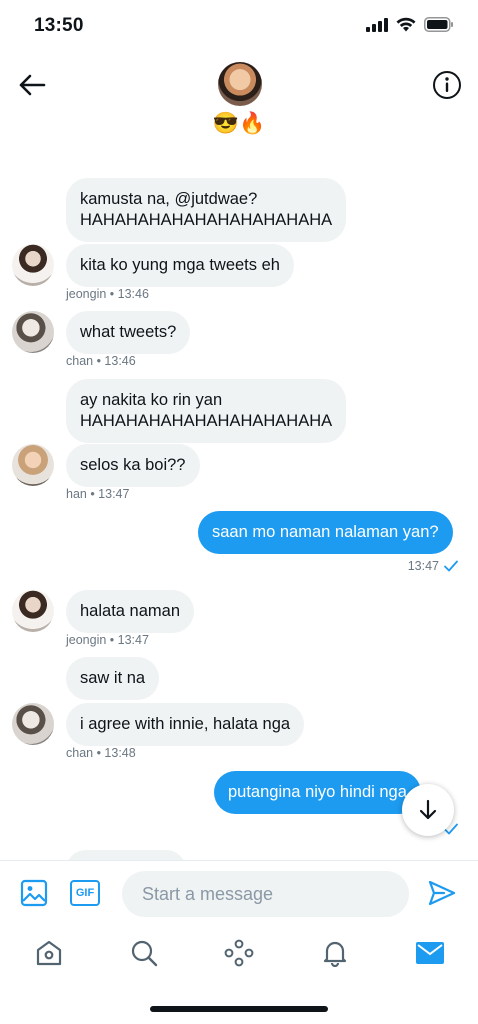 Image resolution: width=478 pixels, height=1024 pixels. I want to click on gif-icon: GIF, so click(85, 893).